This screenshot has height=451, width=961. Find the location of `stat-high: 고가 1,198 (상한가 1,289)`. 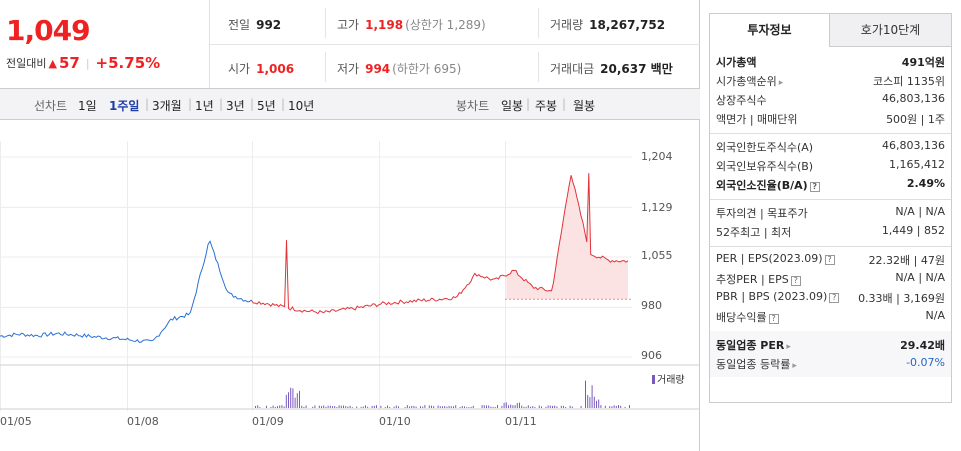

stat-high: 고가 1,198 (상한가 1,289) is located at coordinates (411, 25).